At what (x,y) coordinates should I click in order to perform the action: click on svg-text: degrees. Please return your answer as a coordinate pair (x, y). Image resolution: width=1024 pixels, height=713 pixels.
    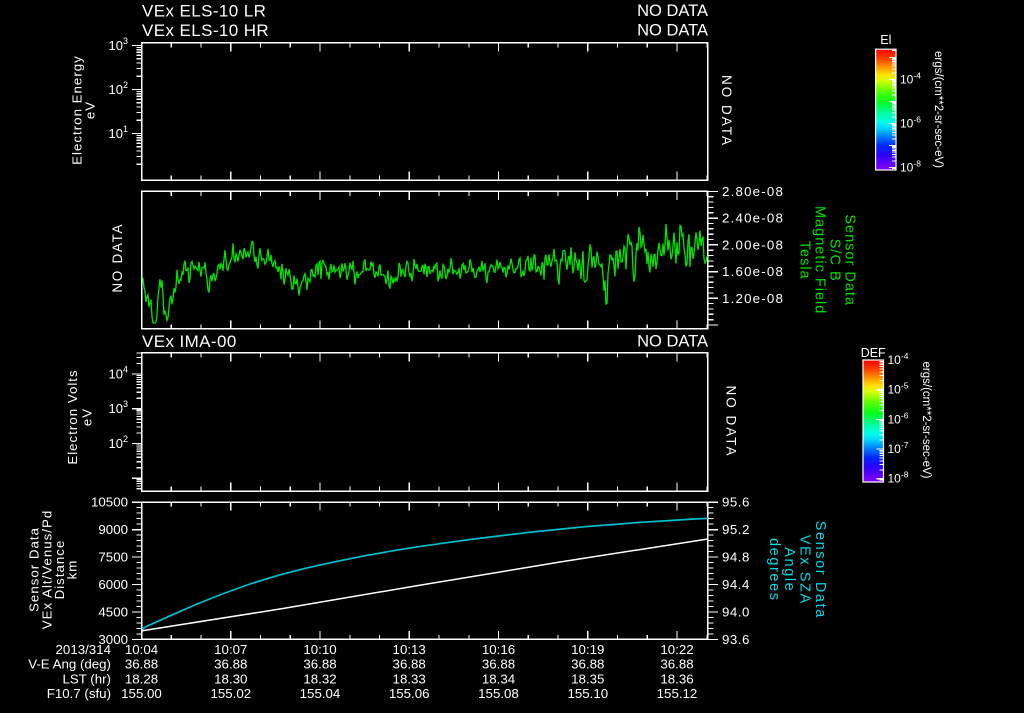
    Looking at the image, I should click on (774, 570).